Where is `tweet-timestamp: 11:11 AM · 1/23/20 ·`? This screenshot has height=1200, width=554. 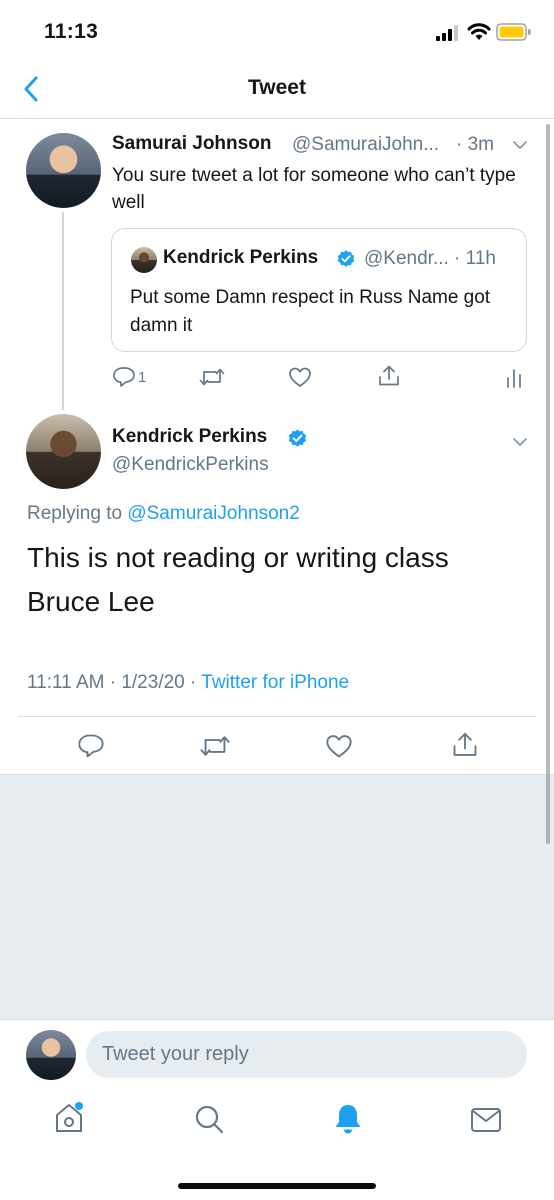
tweet-timestamp: 11:11 AM · 1/23/20 · is located at coordinates (114, 682).